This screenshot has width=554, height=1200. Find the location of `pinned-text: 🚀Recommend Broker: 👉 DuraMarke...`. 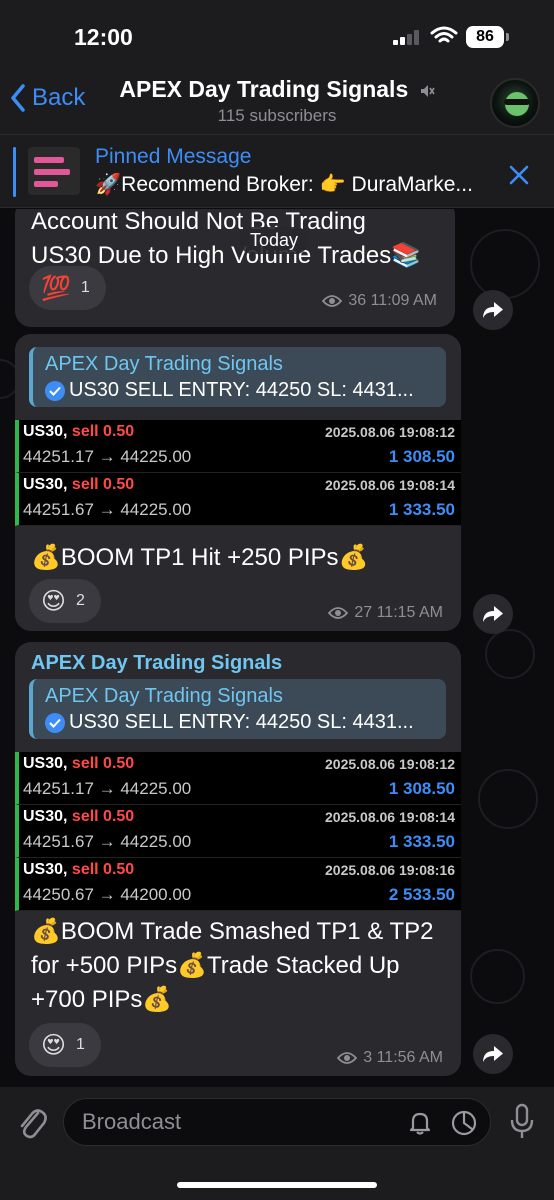

pinned-text: 🚀Recommend Broker: 👉 DuraMarke... is located at coordinates (284, 184).